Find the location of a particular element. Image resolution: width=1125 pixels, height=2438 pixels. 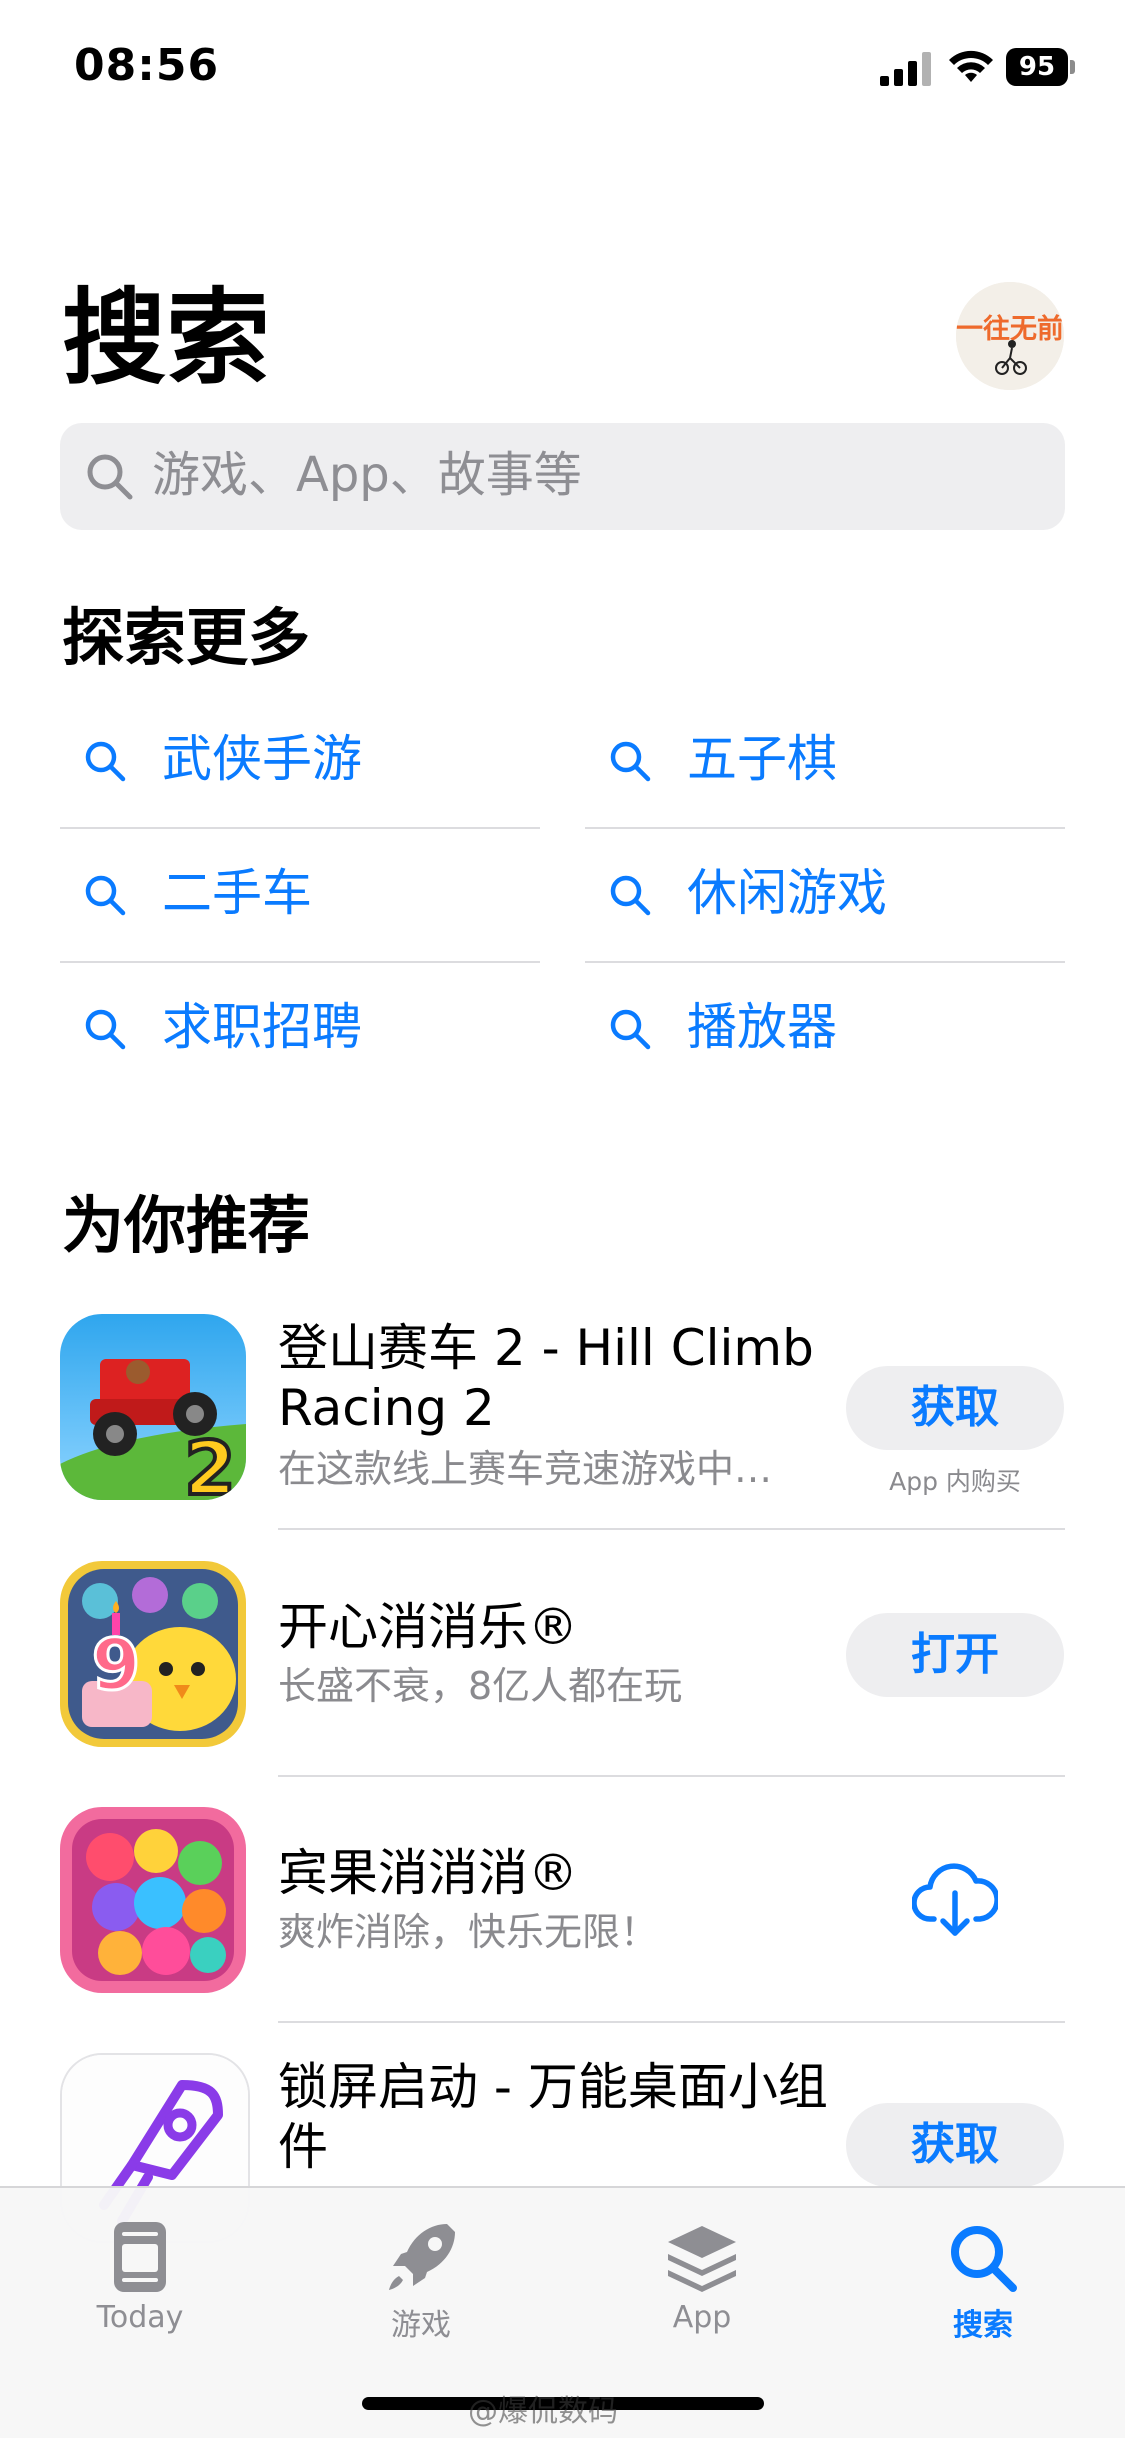

battery-icon: 95 is located at coordinates (1040, 67).